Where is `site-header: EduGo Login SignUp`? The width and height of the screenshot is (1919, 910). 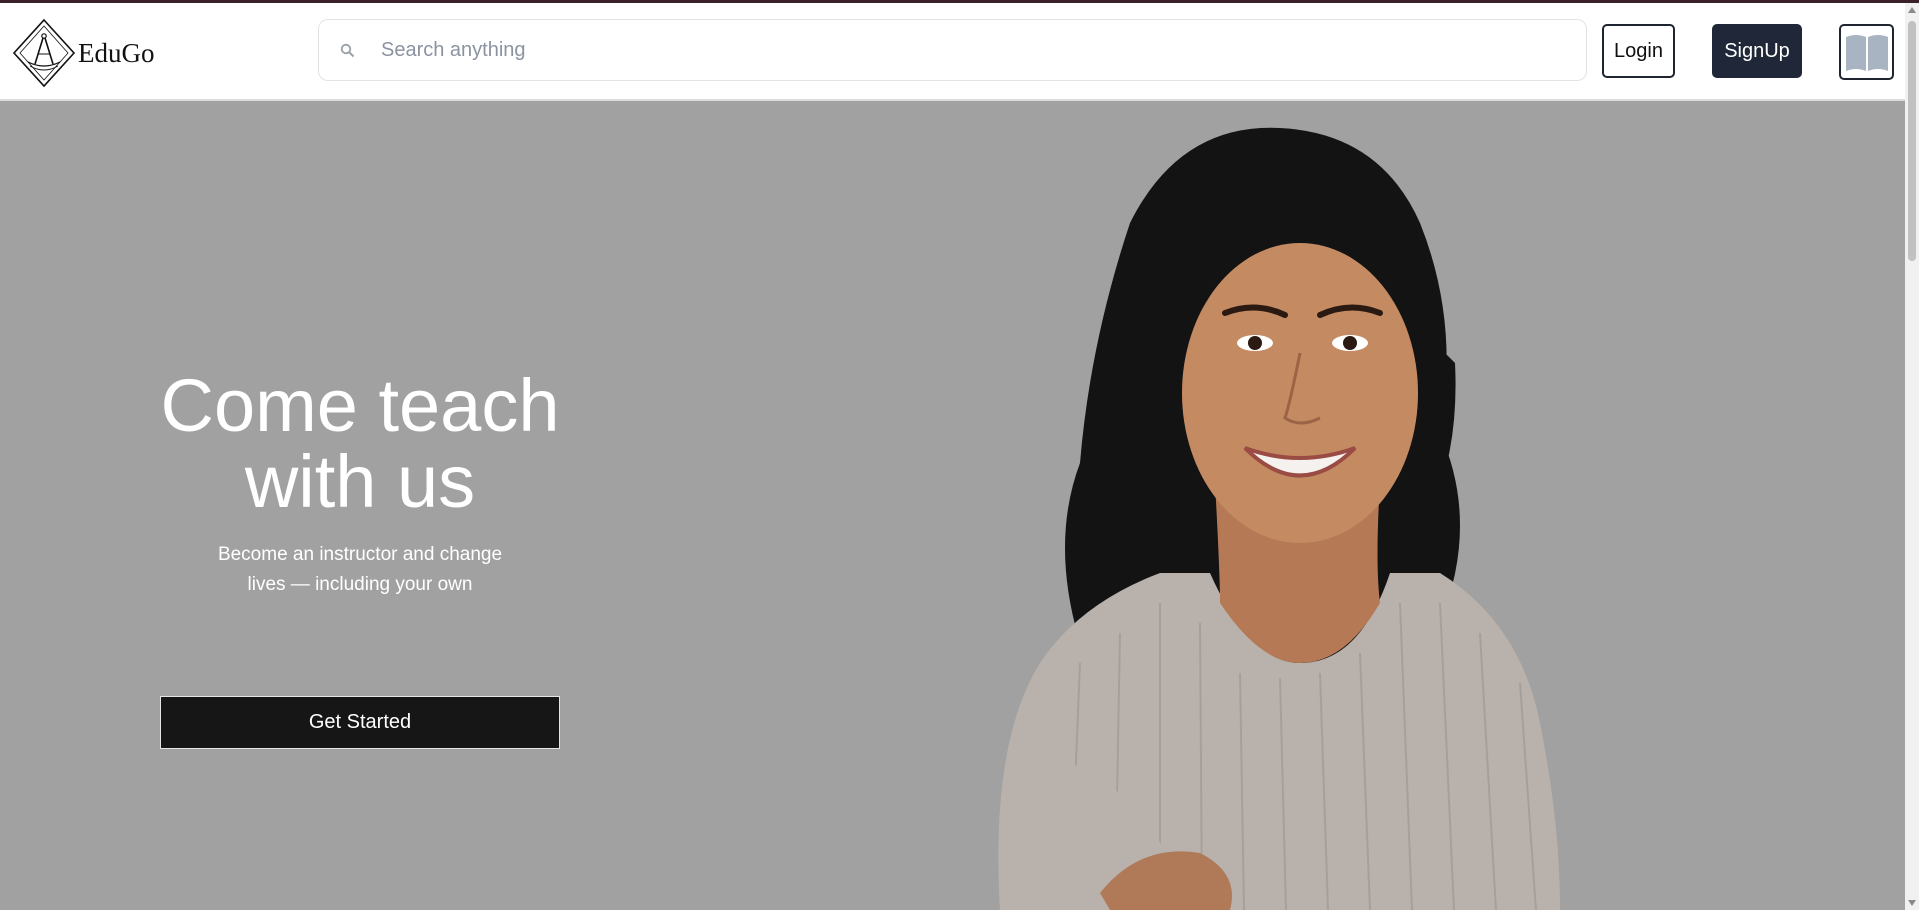
site-header: EduGo Login SignUp is located at coordinates (952, 52).